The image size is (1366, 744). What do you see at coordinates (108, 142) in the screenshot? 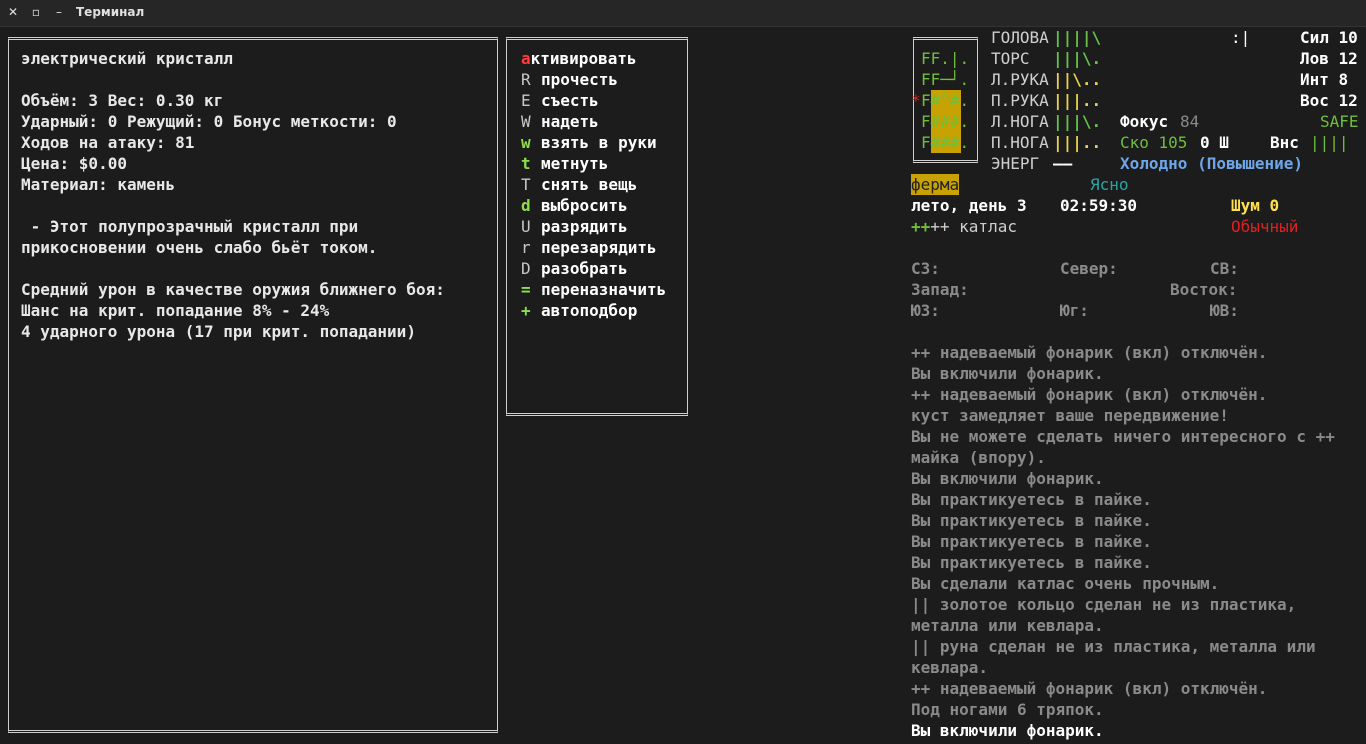
I see `item-moves: Ходов на атаку: 81` at bounding box center [108, 142].